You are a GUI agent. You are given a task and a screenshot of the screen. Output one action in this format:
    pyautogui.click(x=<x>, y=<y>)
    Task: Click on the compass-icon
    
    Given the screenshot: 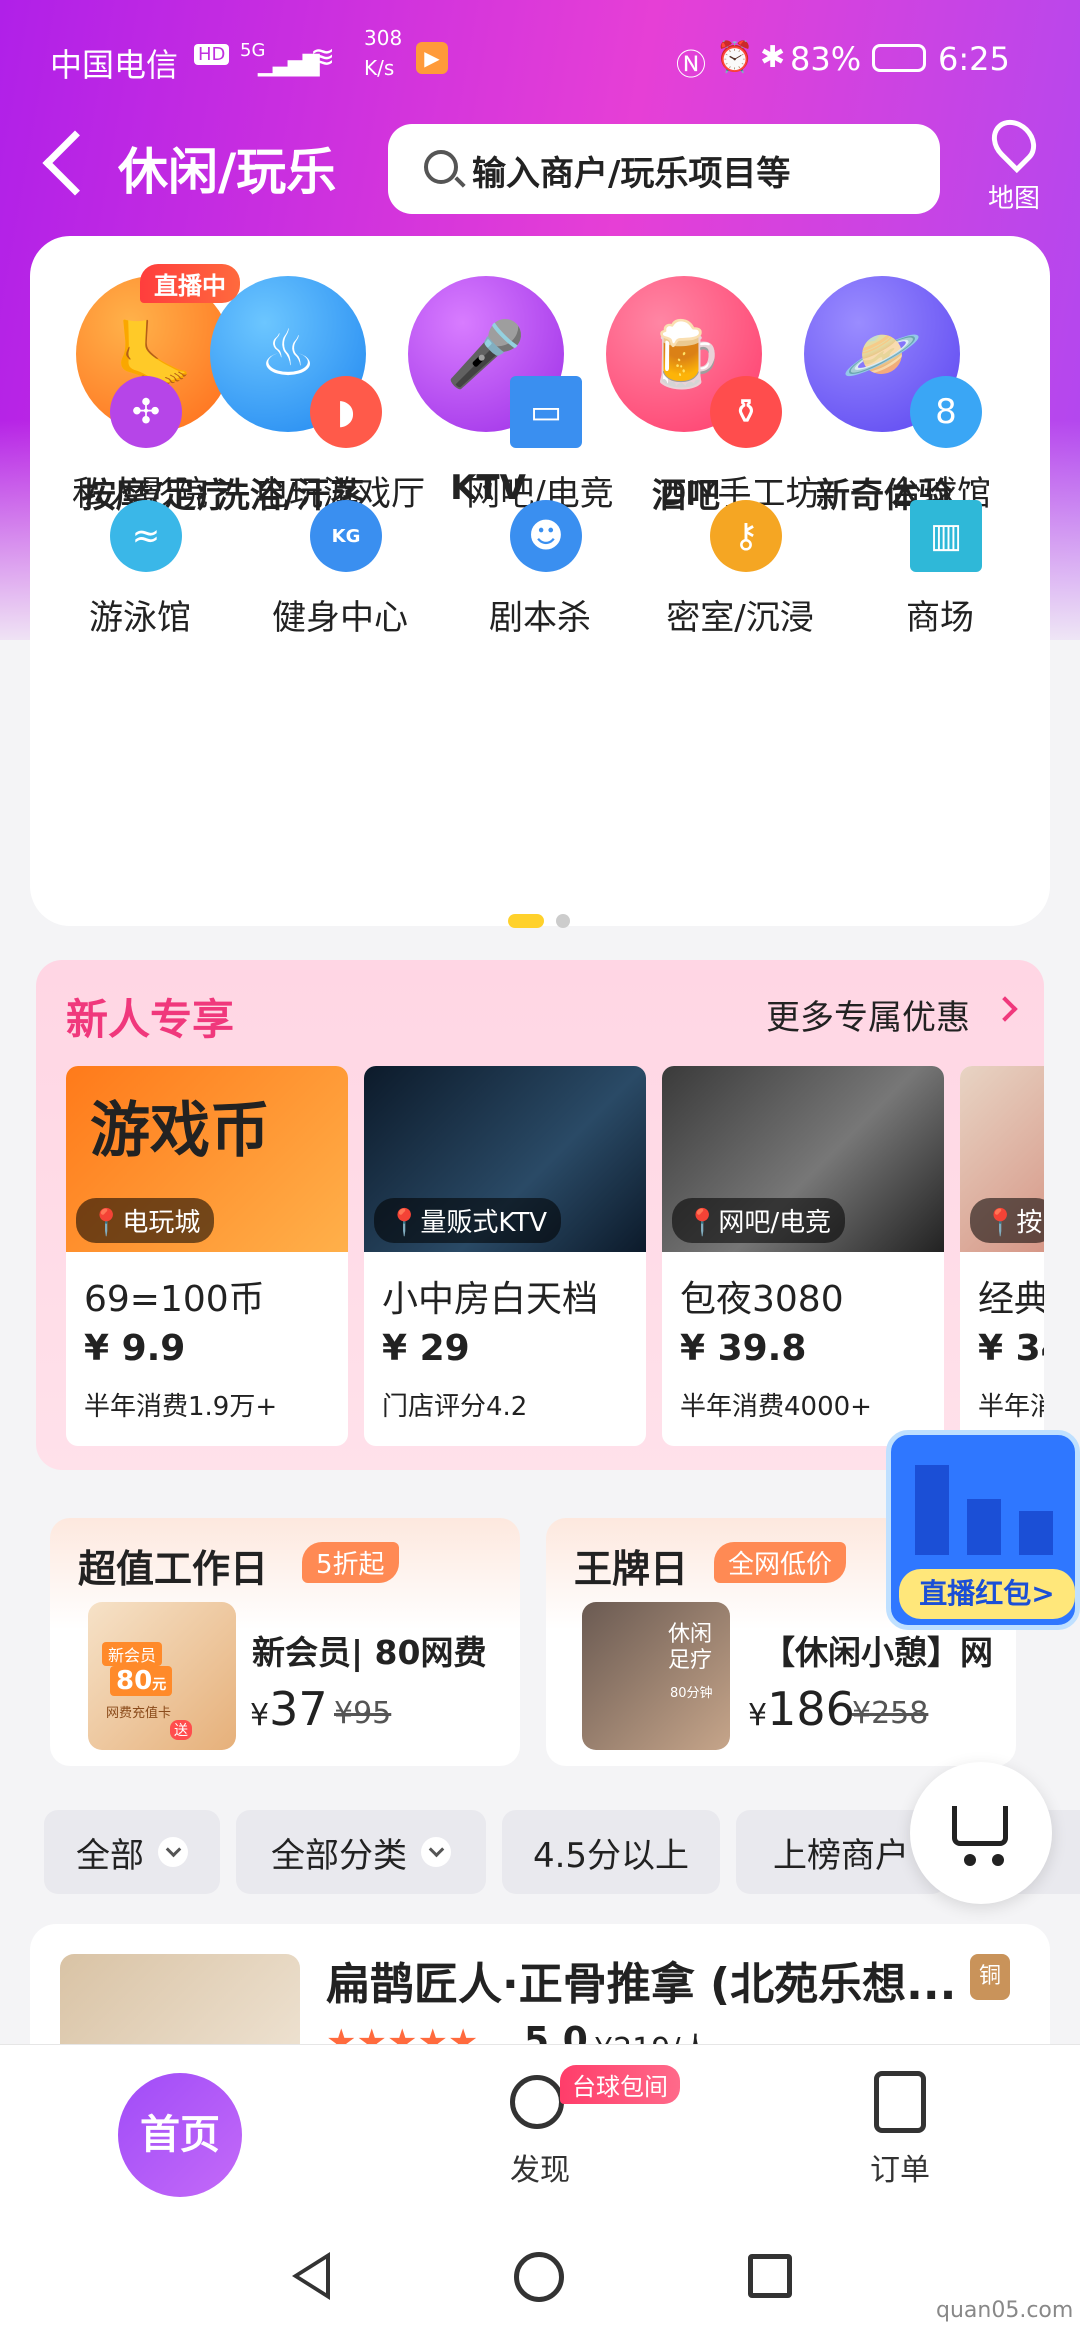 What is the action you would take?
    pyautogui.click(x=537, y=2102)
    